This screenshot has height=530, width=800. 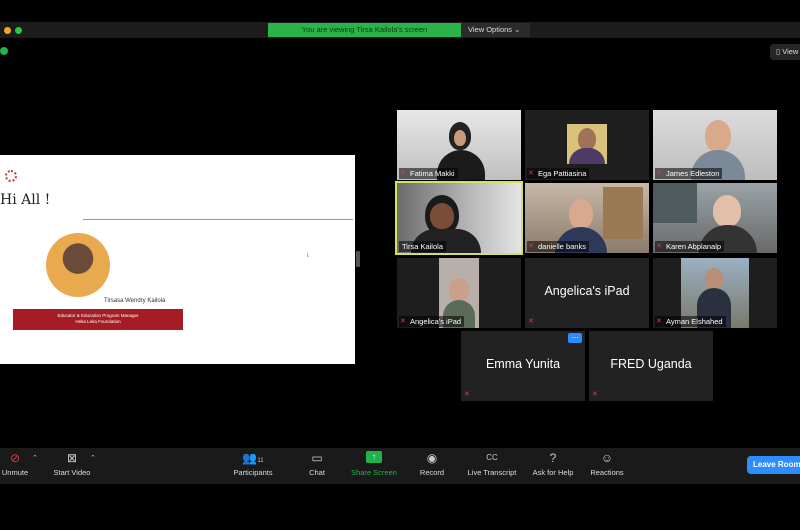 I want to click on video-tile-fred: FRED Uganda ✕, so click(x=651, y=366).